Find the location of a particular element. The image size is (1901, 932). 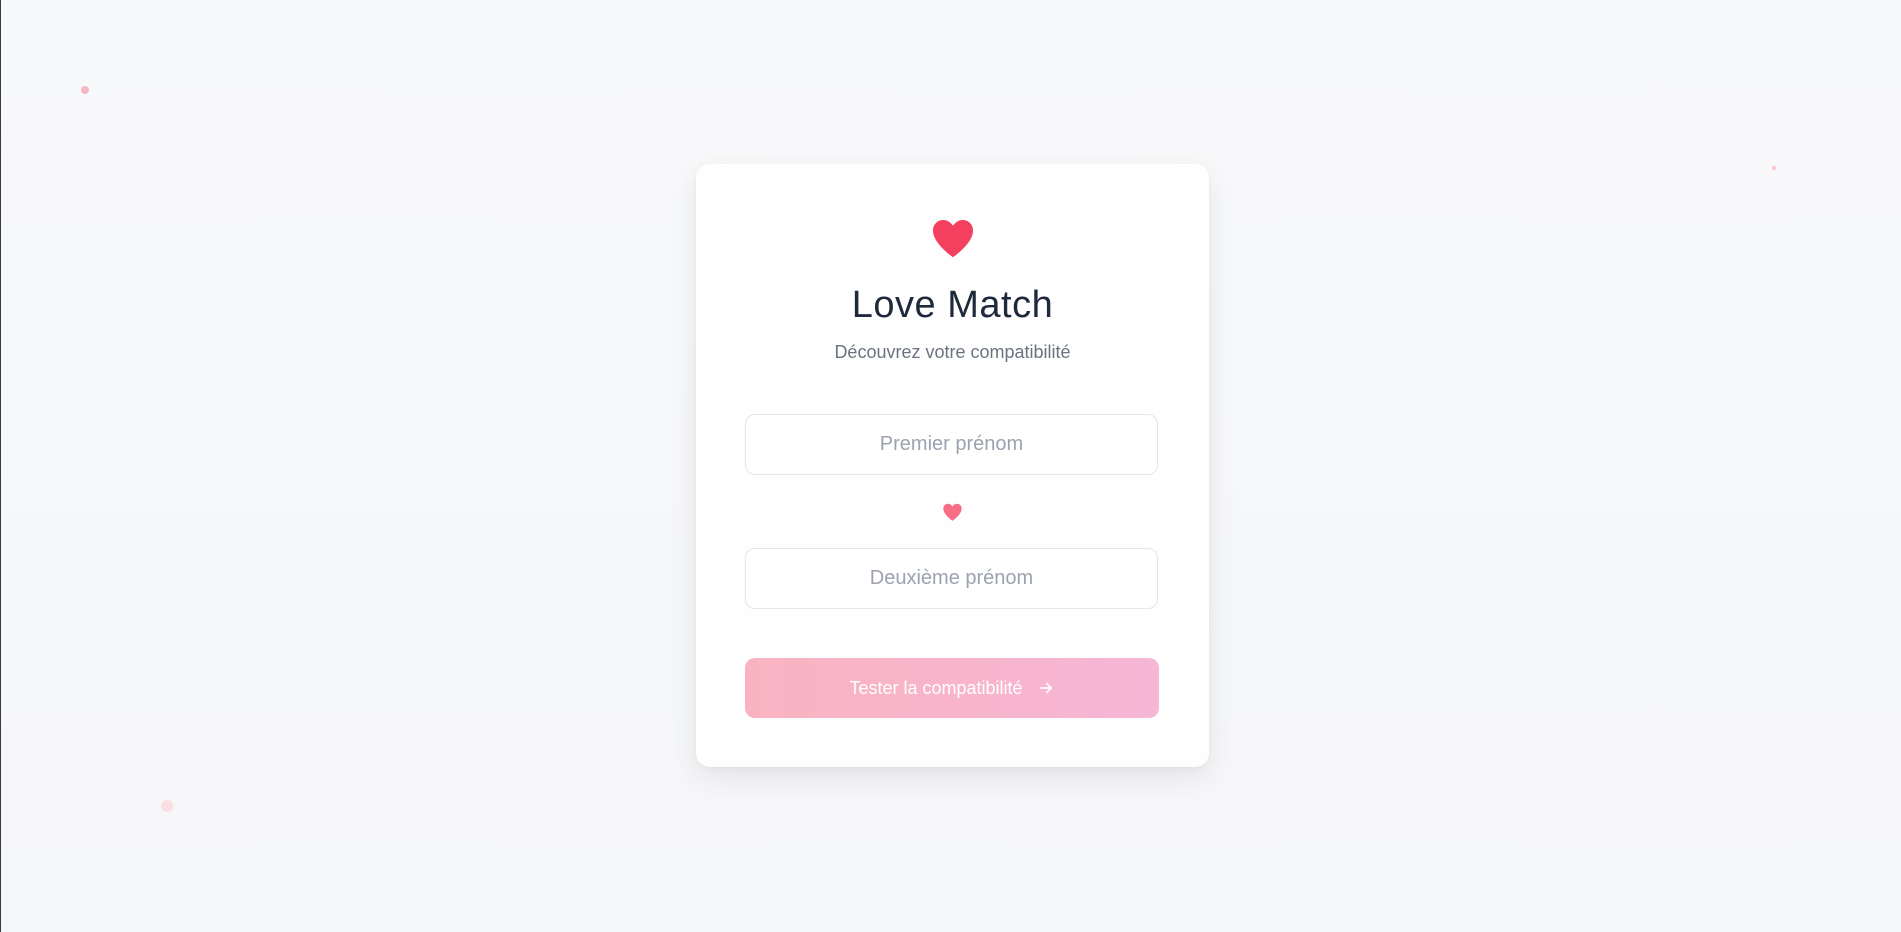

arrow-right-icon is located at coordinates (1045, 688).